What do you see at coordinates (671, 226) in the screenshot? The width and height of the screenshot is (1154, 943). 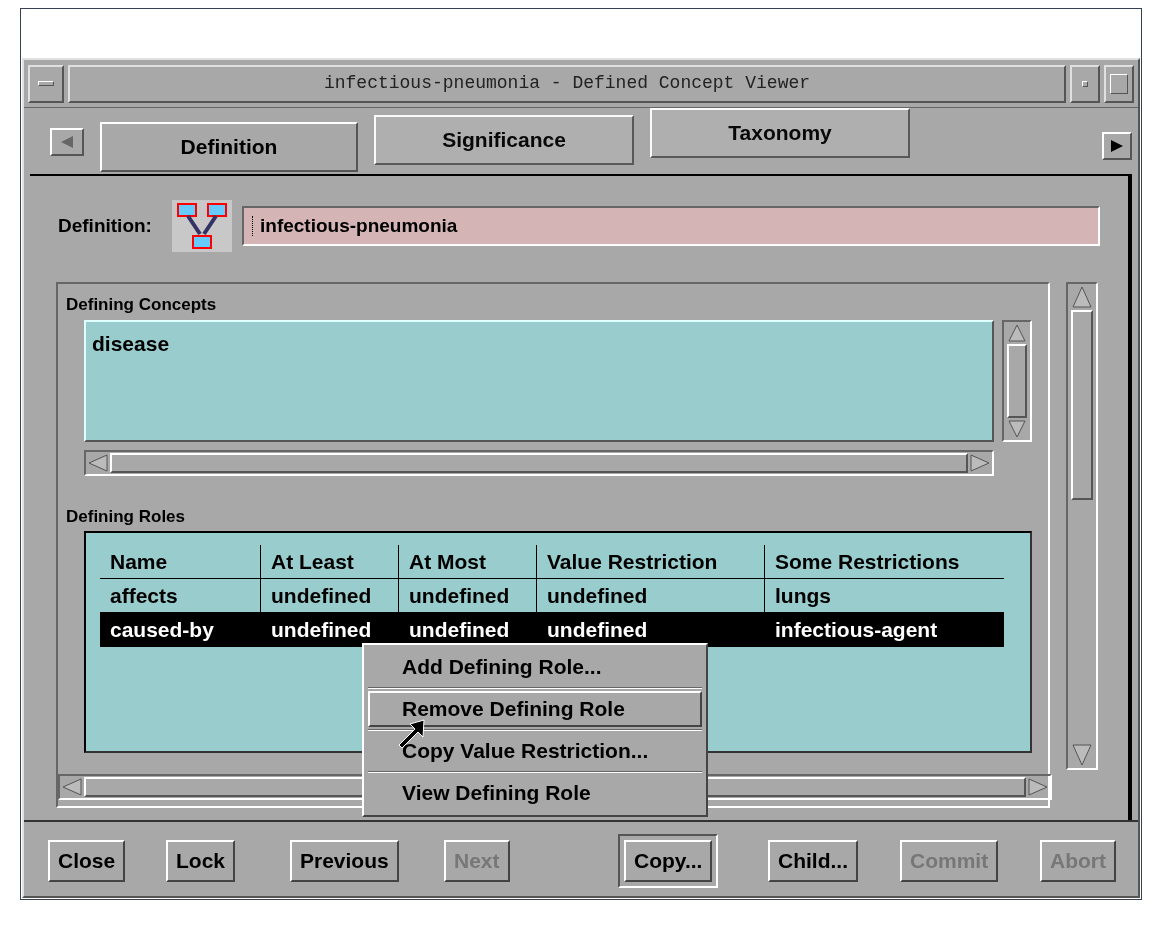 I see `definition-field: infectious-pneumonia` at bounding box center [671, 226].